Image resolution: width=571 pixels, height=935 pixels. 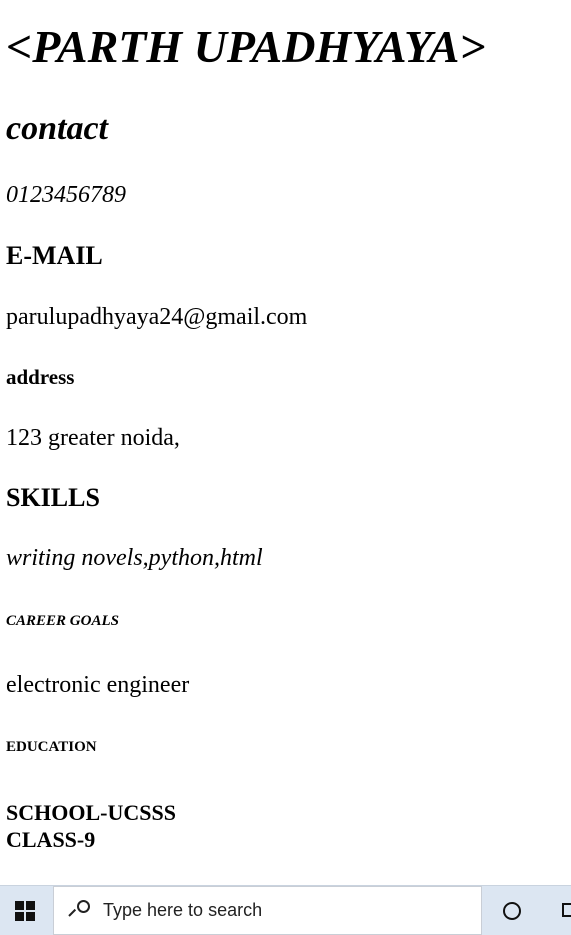 I want to click on search-icon, so click(x=79, y=911).